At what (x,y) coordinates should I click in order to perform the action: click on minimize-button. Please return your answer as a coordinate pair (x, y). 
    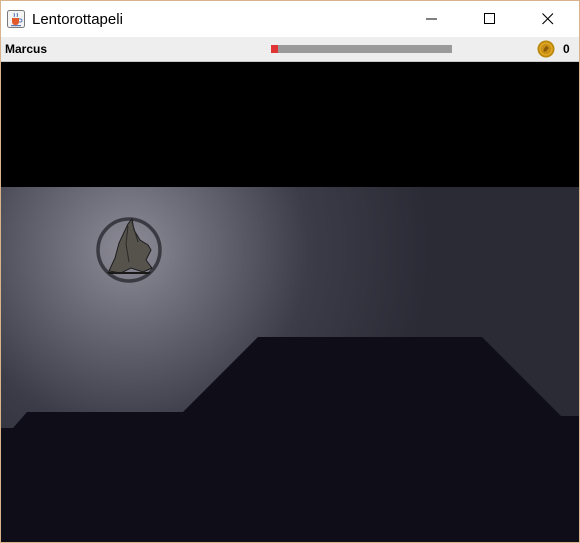
    Looking at the image, I should click on (432, 19).